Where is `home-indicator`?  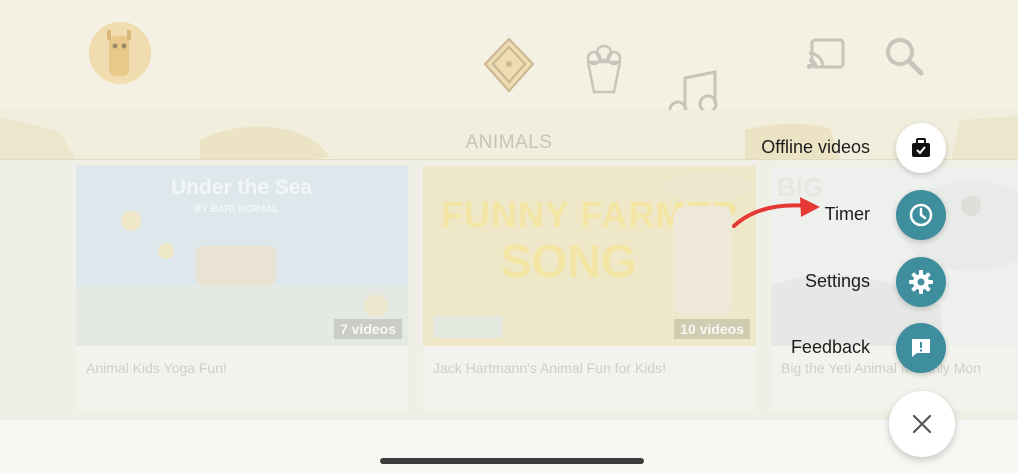 home-indicator is located at coordinates (512, 461).